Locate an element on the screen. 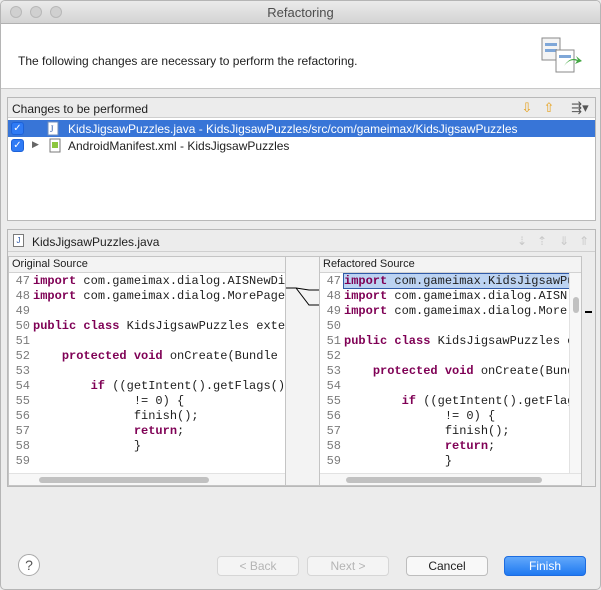 This screenshot has height=590, width=601. code-line: 50 is located at coordinates (332, 326).